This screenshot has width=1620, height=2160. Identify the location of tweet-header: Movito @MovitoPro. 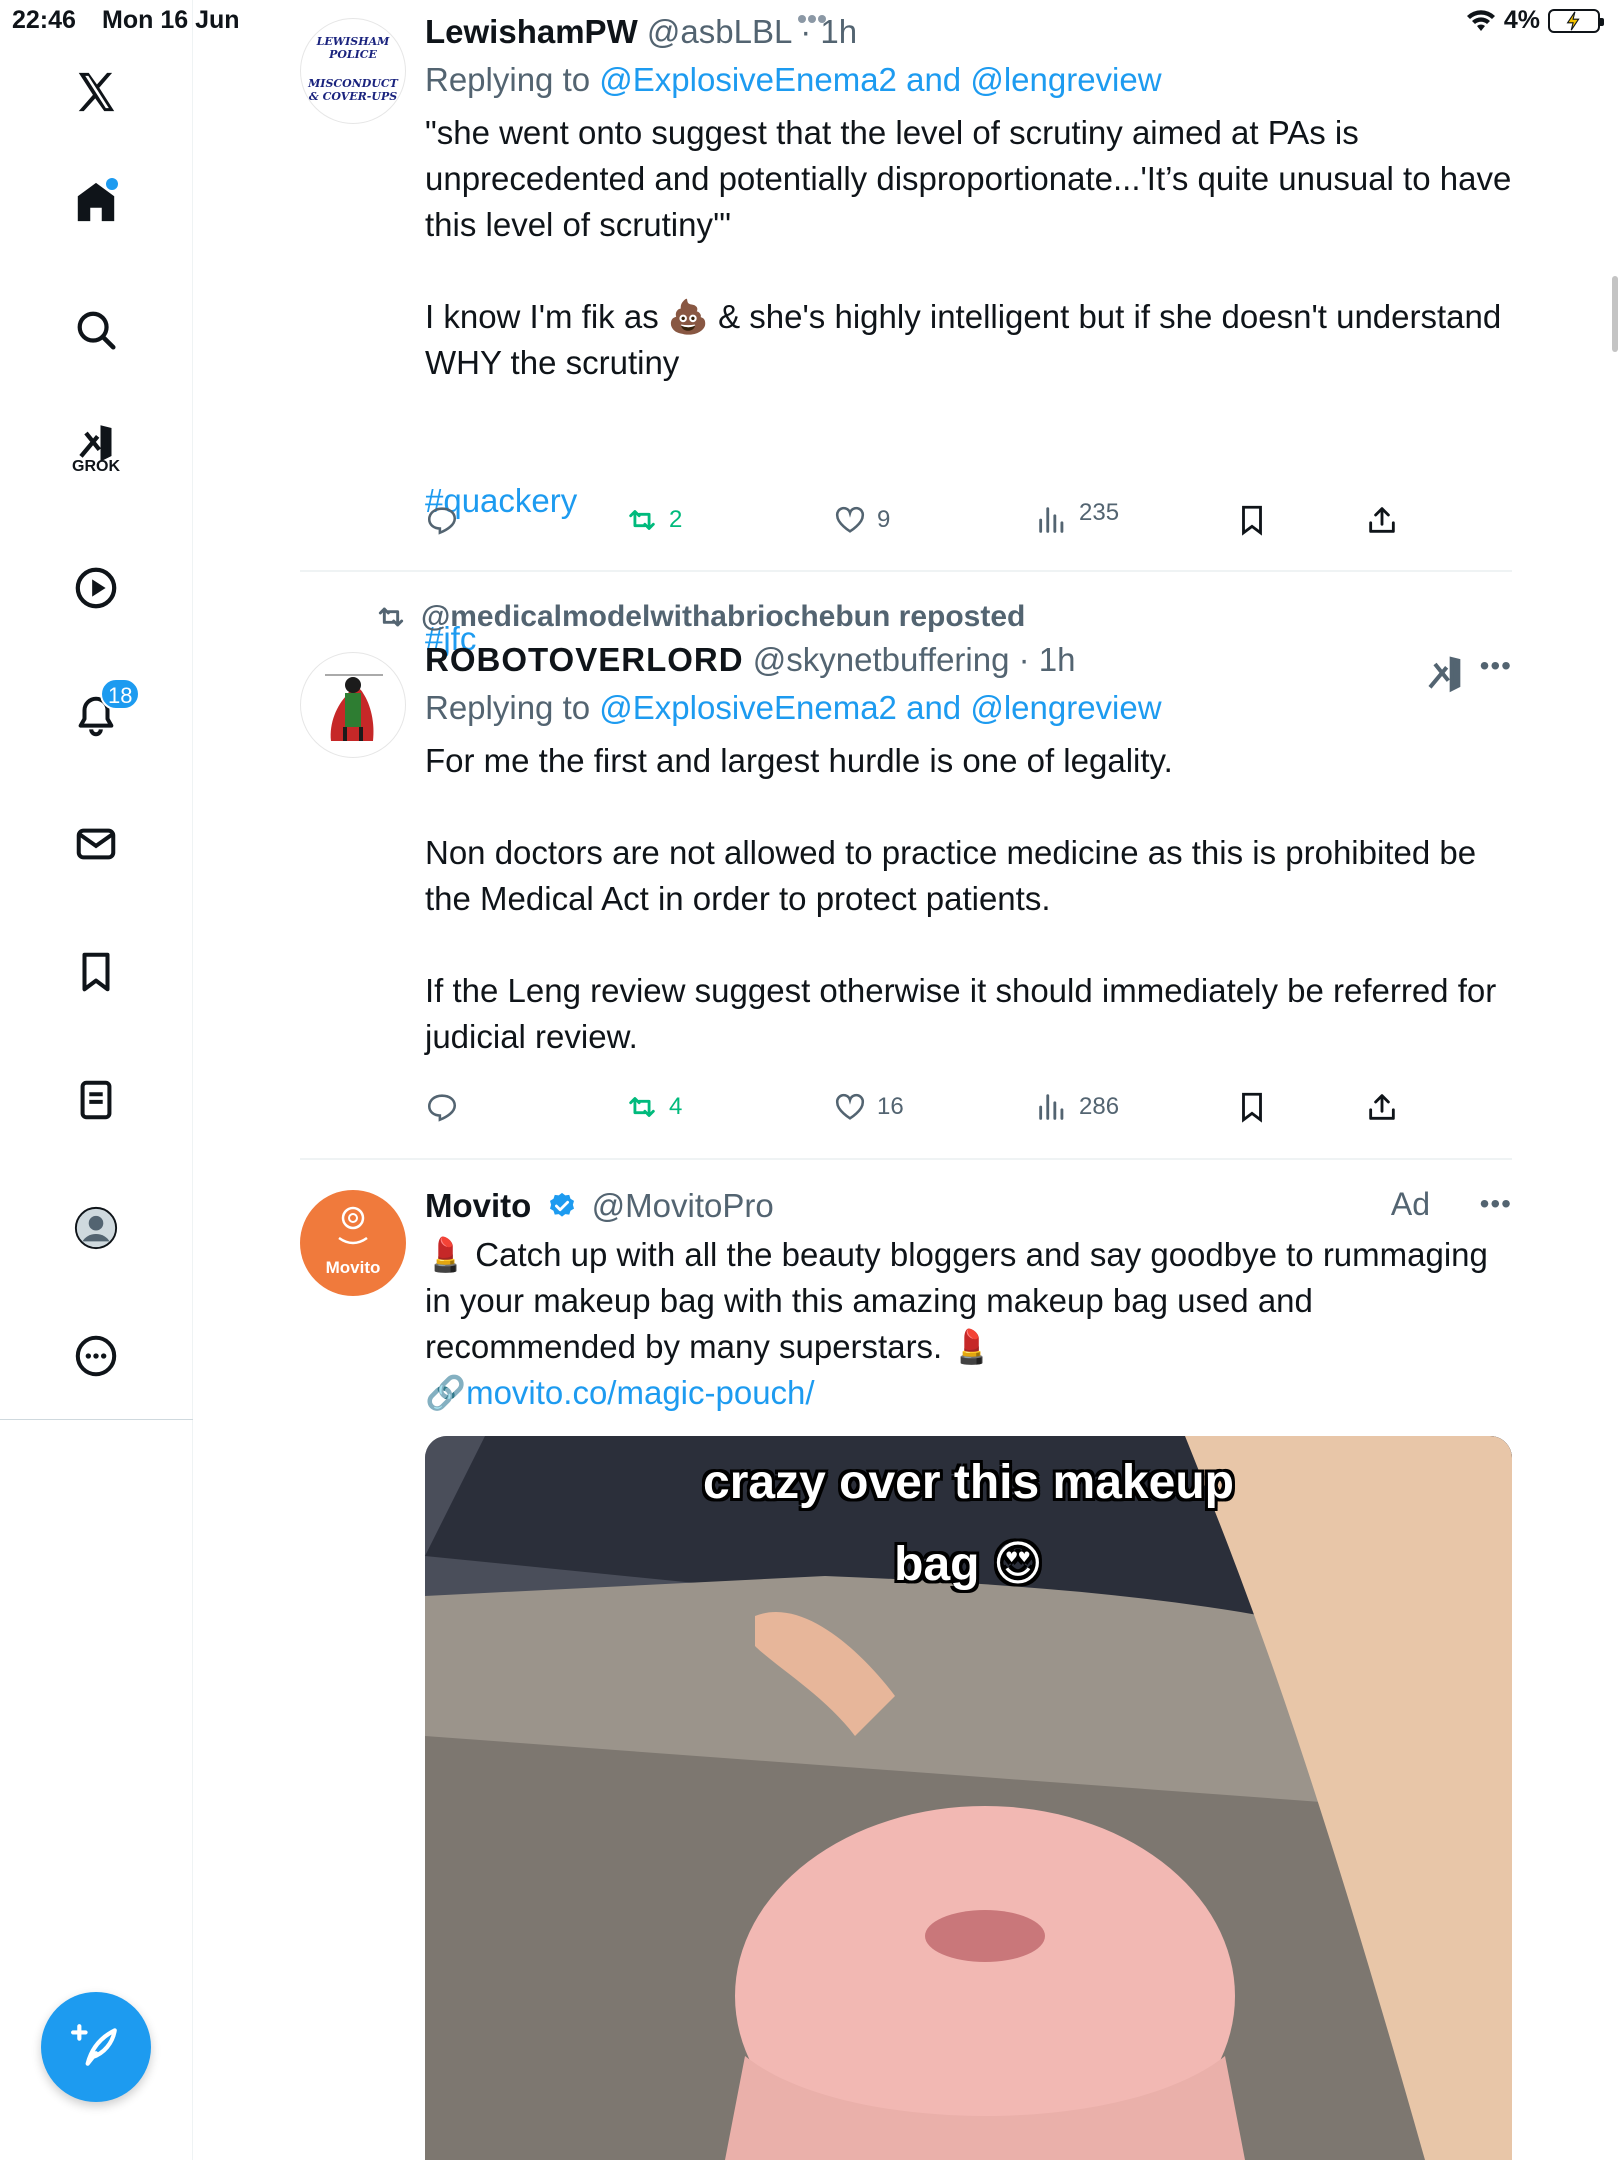
(968, 1206).